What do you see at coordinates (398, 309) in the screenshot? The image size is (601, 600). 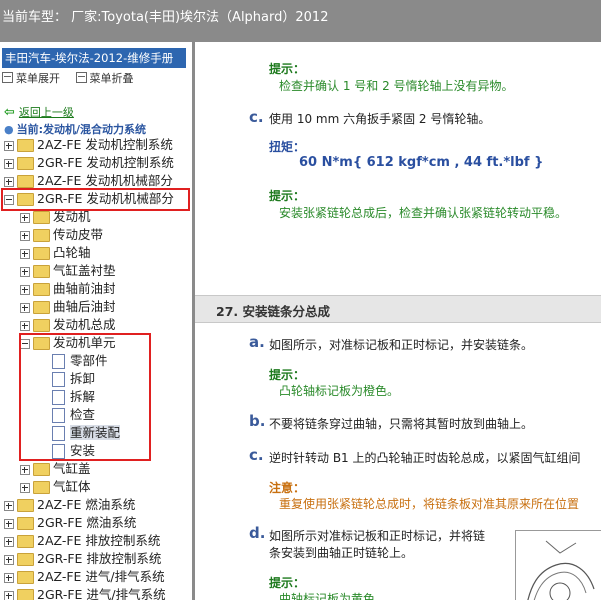 I see `section-header: 27. 安装链条分总成` at bounding box center [398, 309].